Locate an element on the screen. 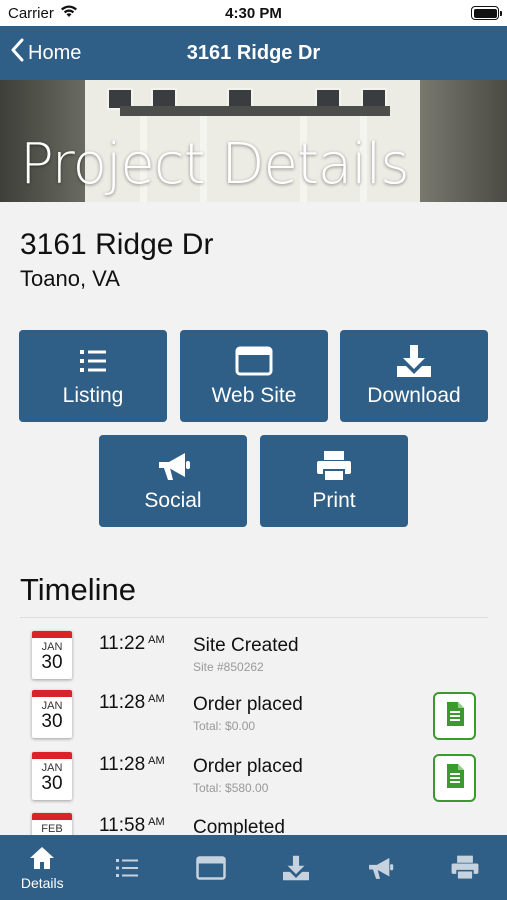  calendar-month: FEB is located at coordinates (52, 829).